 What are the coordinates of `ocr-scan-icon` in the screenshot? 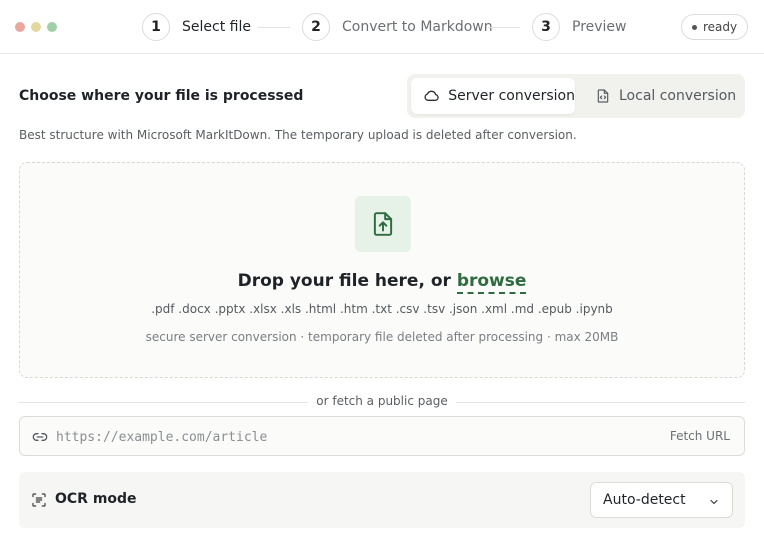 It's located at (39, 500).